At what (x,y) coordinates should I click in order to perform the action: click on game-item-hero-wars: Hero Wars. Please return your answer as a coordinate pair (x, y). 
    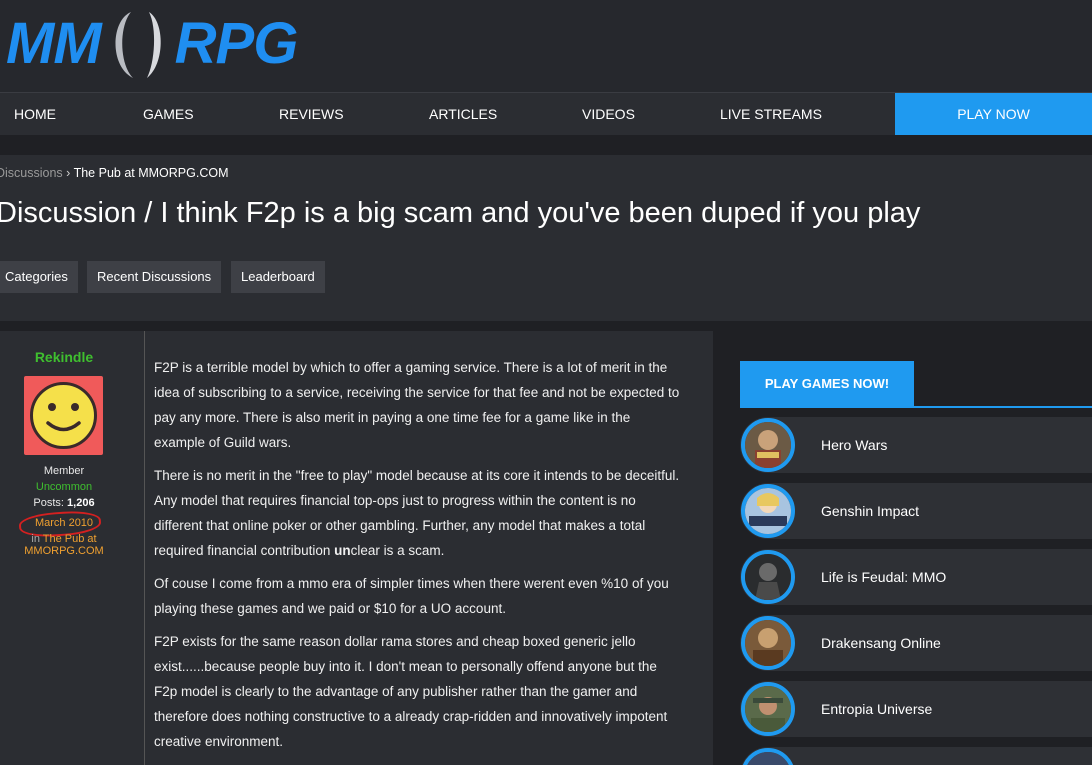
    Looking at the image, I should click on (916, 445).